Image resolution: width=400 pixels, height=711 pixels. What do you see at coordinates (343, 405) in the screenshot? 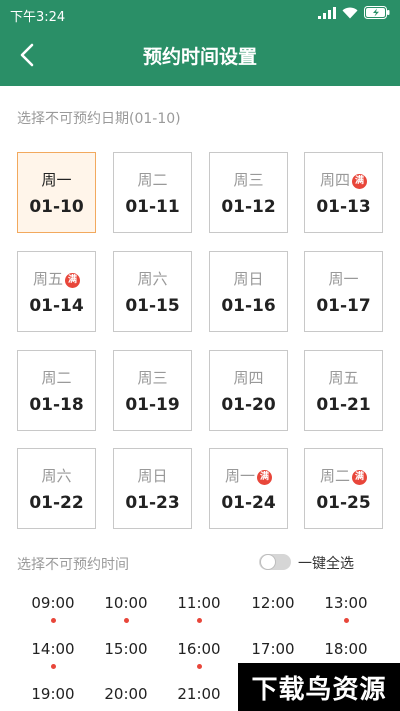
I see `date-value: 01-21` at bounding box center [343, 405].